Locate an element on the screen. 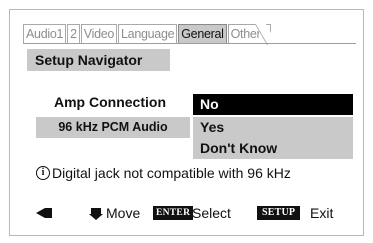 This screenshot has height=243, width=373. tab-video: Video is located at coordinates (99, 34).